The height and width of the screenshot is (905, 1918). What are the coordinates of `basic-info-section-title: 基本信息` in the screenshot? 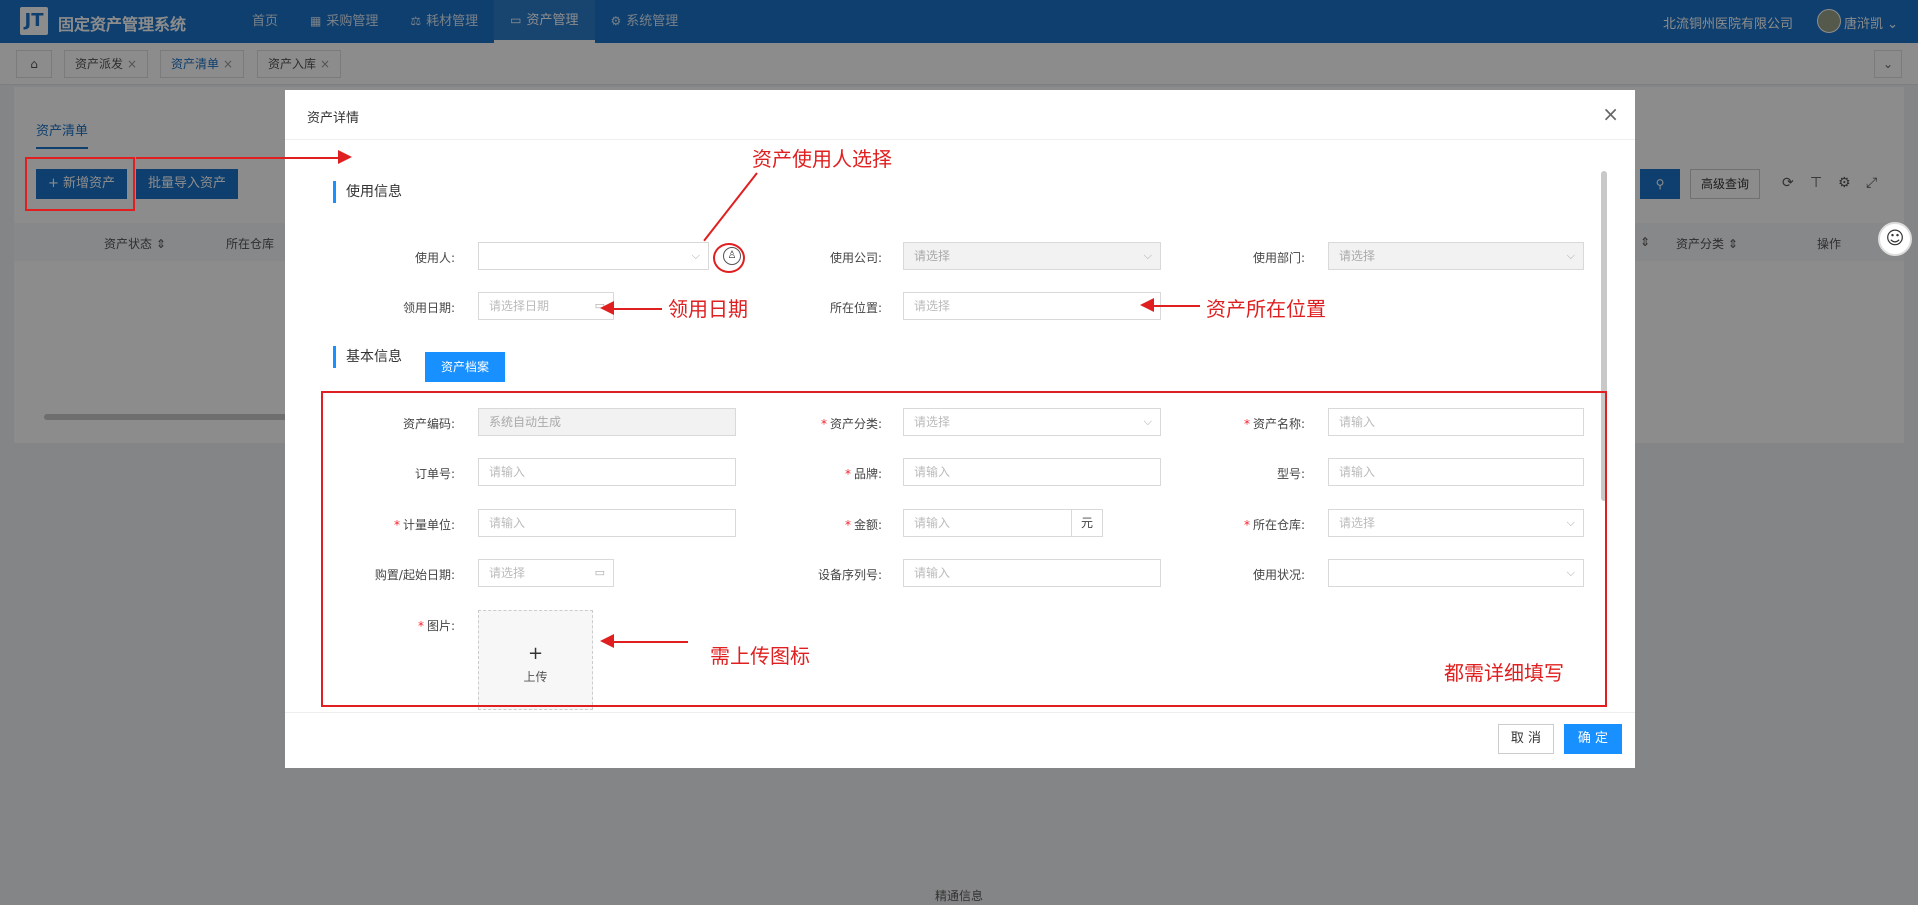 It's located at (367, 357).